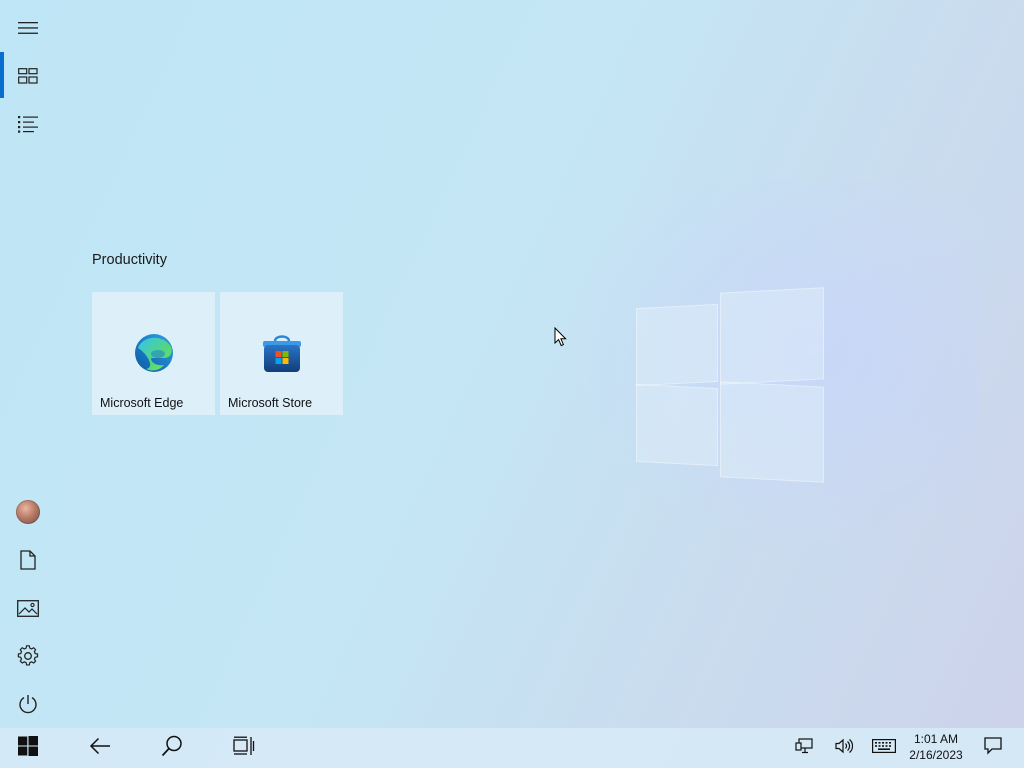  I want to click on tile-microsoft-store: Microsoft Store, so click(281, 353).